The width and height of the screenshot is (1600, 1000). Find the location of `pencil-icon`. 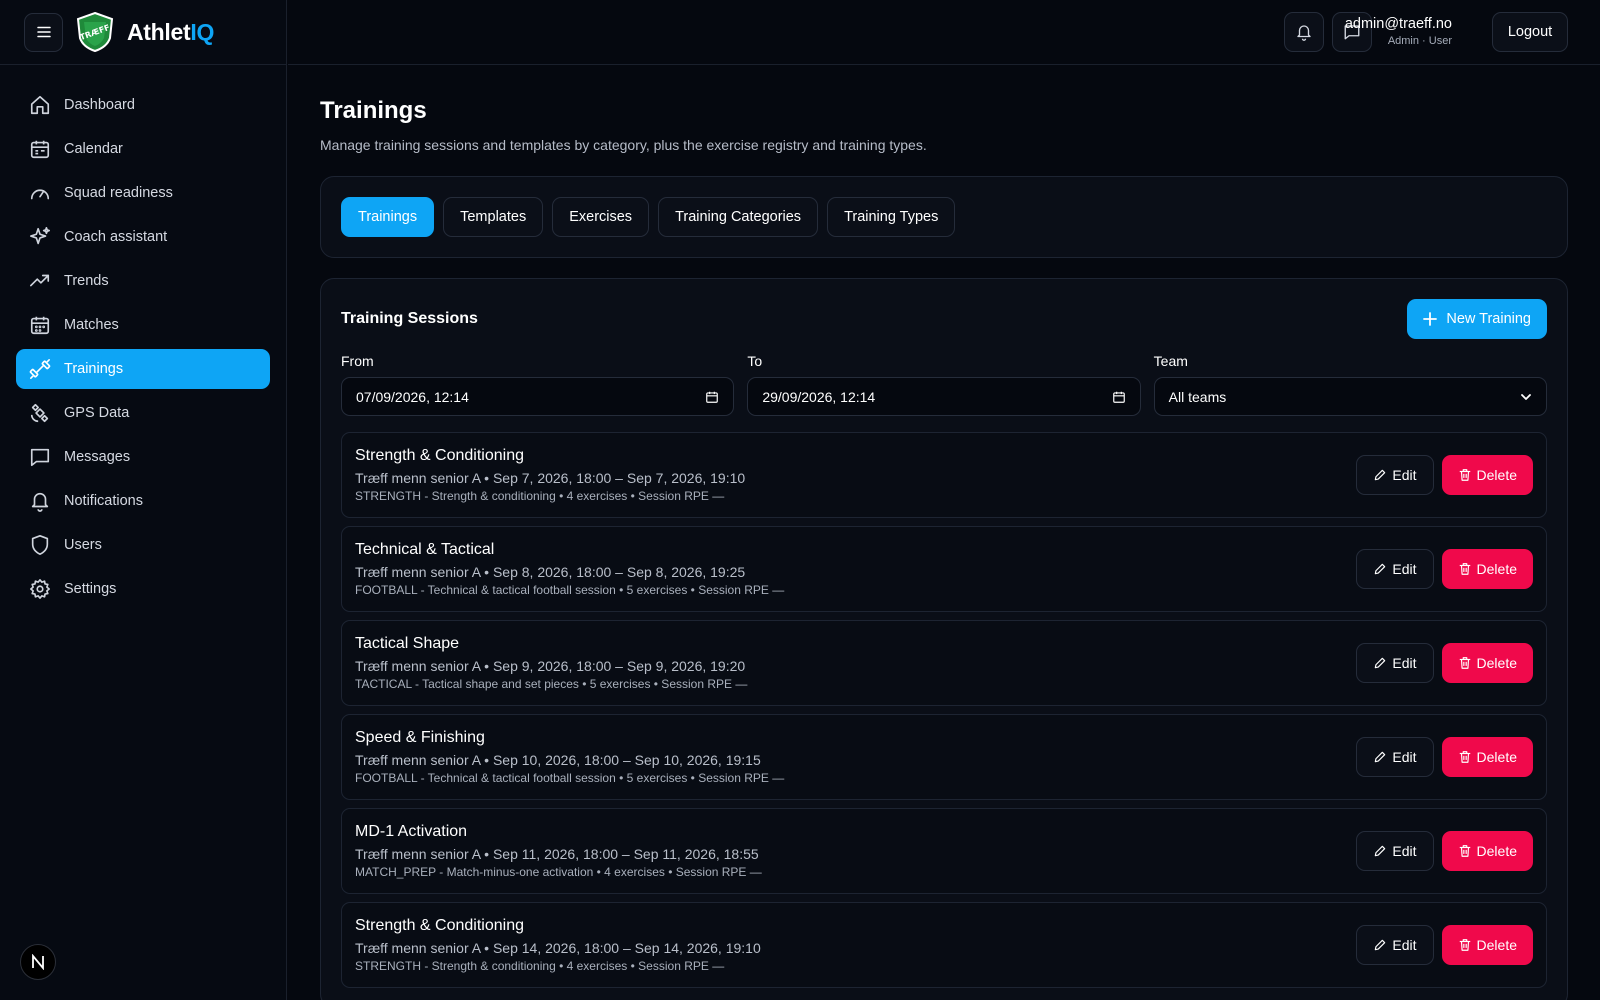

pencil-icon is located at coordinates (1380, 663).